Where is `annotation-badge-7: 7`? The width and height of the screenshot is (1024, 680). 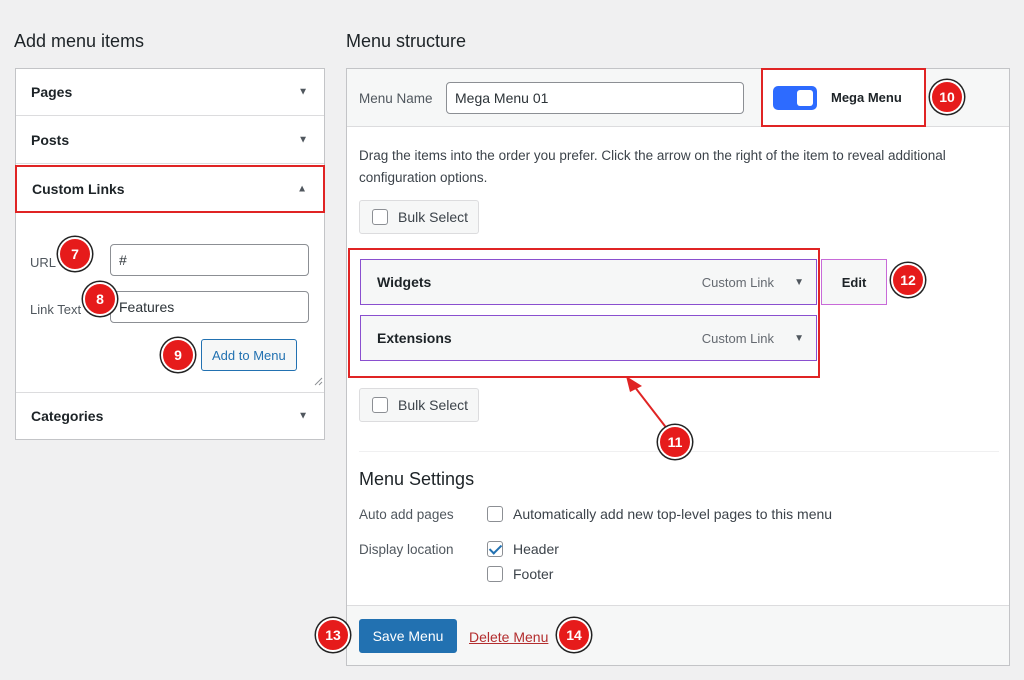
annotation-badge-7: 7 is located at coordinates (75, 254).